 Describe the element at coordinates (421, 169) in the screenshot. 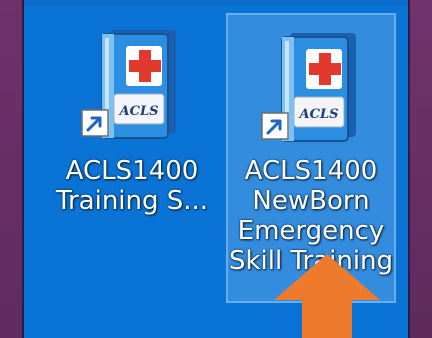

I see `window-frame-right` at that location.